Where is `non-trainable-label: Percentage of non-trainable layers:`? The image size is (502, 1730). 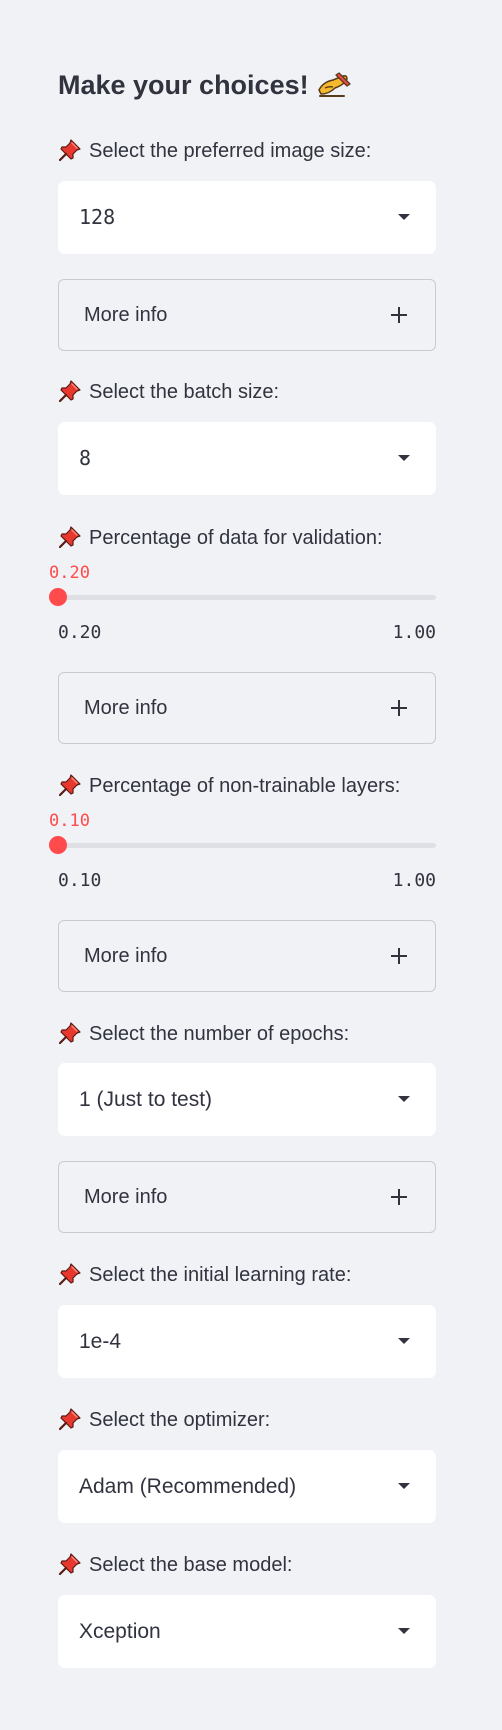
non-trainable-label: Percentage of non-trainable layers: is located at coordinates (229, 786).